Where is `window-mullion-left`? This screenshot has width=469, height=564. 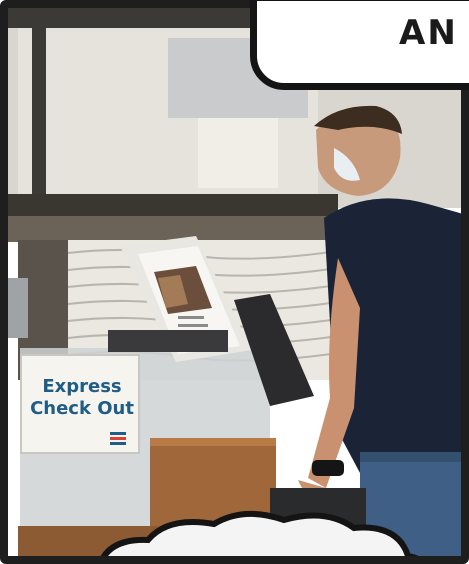
window-mullion-left is located at coordinates (39, 118).